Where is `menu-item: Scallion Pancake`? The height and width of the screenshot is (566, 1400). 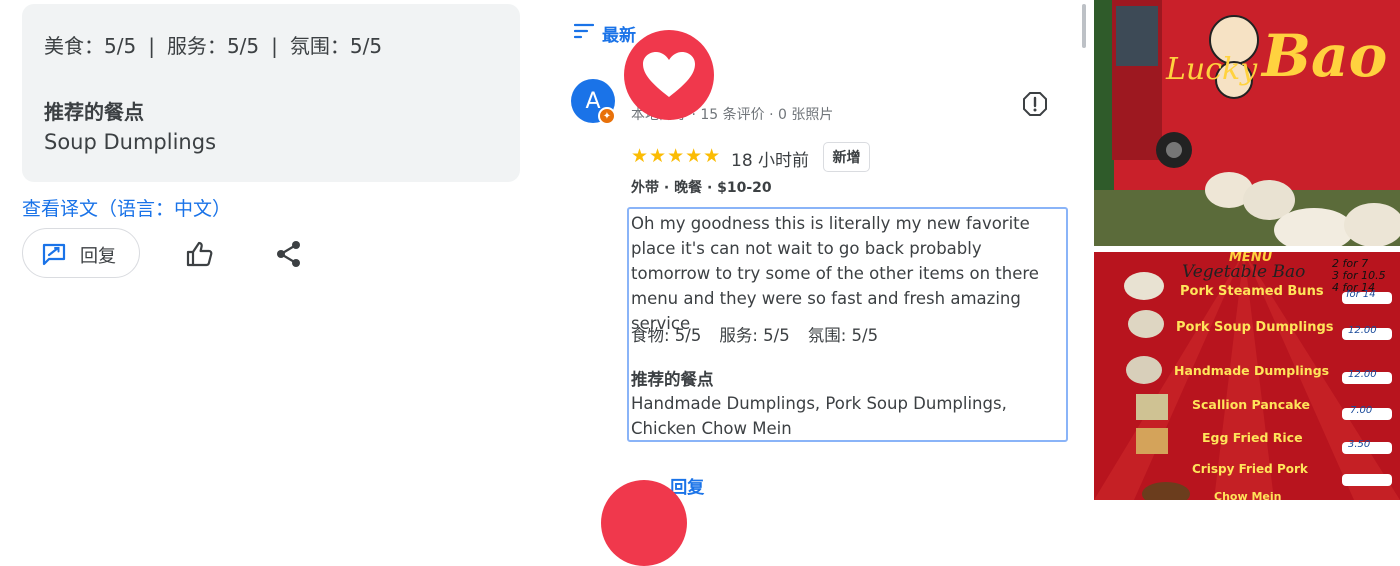
menu-item: Scallion Pancake is located at coordinates (1251, 404).